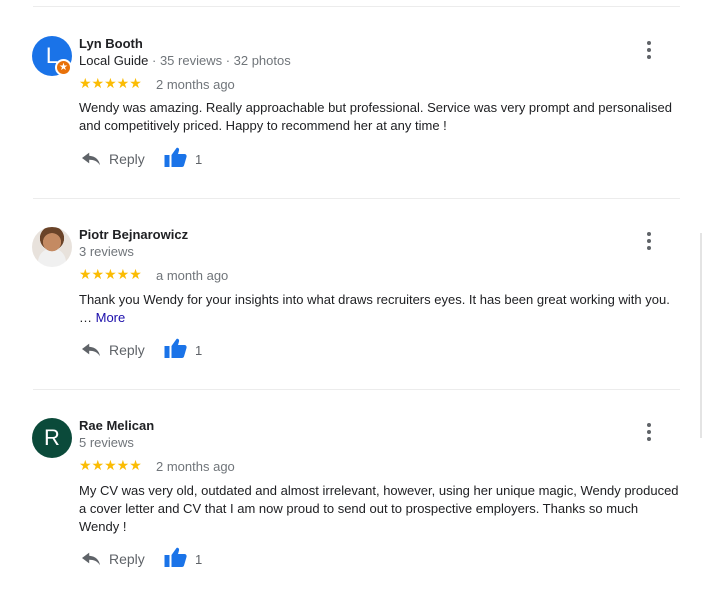 This screenshot has height=590, width=702. What do you see at coordinates (106, 442) in the screenshot?
I see `reviewer-stats: 5 reviews` at bounding box center [106, 442].